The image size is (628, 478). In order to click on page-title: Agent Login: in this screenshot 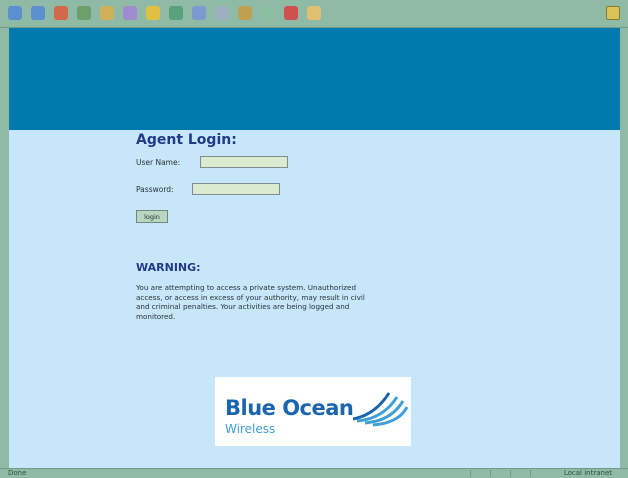, I will do `click(186, 140)`.